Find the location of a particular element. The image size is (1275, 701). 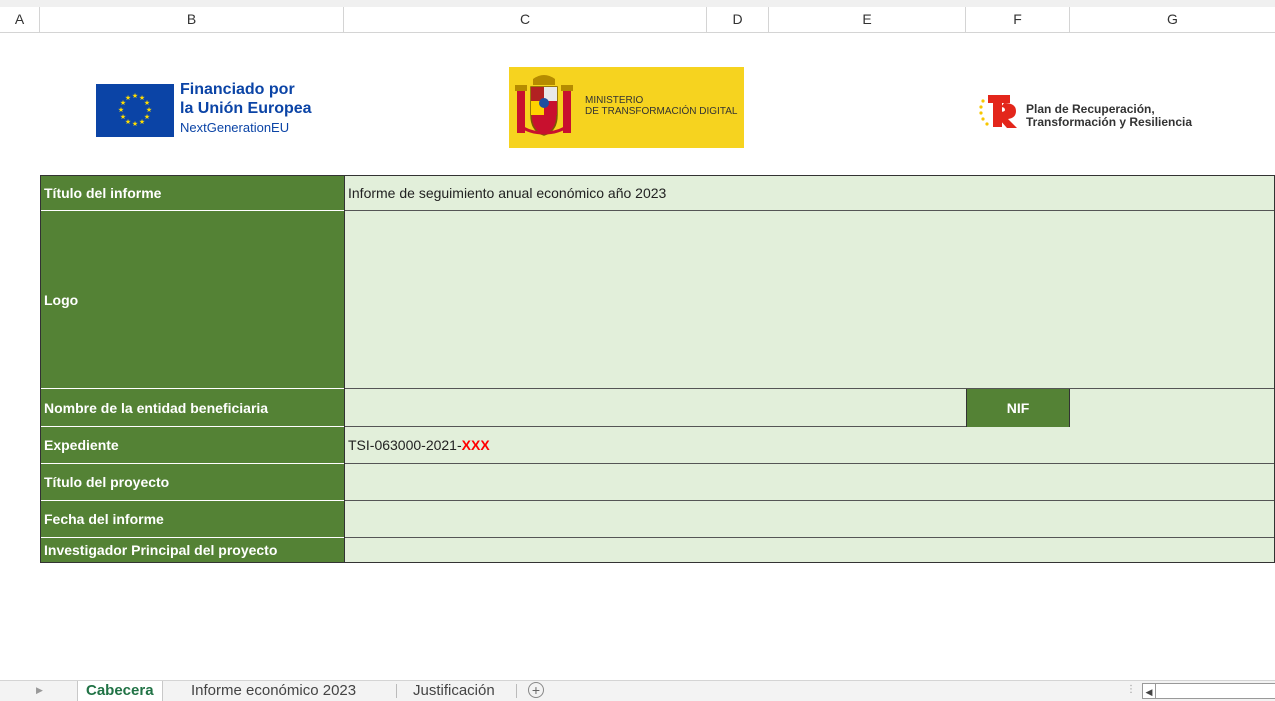

titulo-informe-label: Título del informe is located at coordinates (192, 193).